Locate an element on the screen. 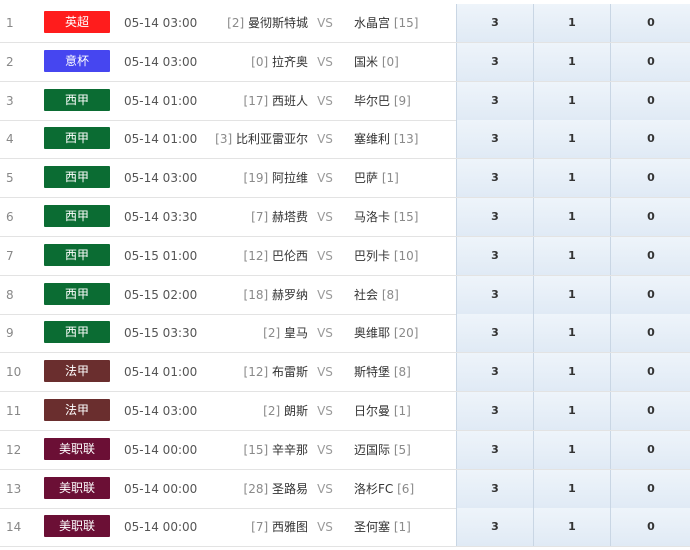  away-team: 斯特堡 [8] is located at coordinates (404, 372).